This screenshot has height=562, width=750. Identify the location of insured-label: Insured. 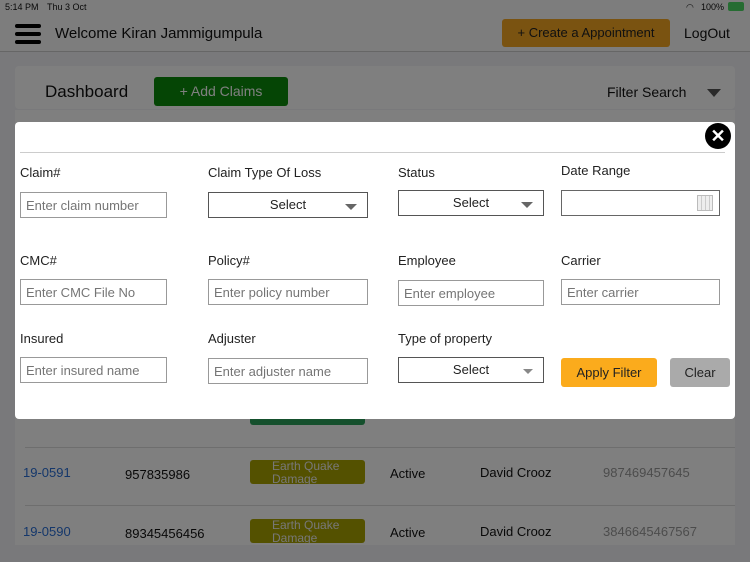
(42, 338).